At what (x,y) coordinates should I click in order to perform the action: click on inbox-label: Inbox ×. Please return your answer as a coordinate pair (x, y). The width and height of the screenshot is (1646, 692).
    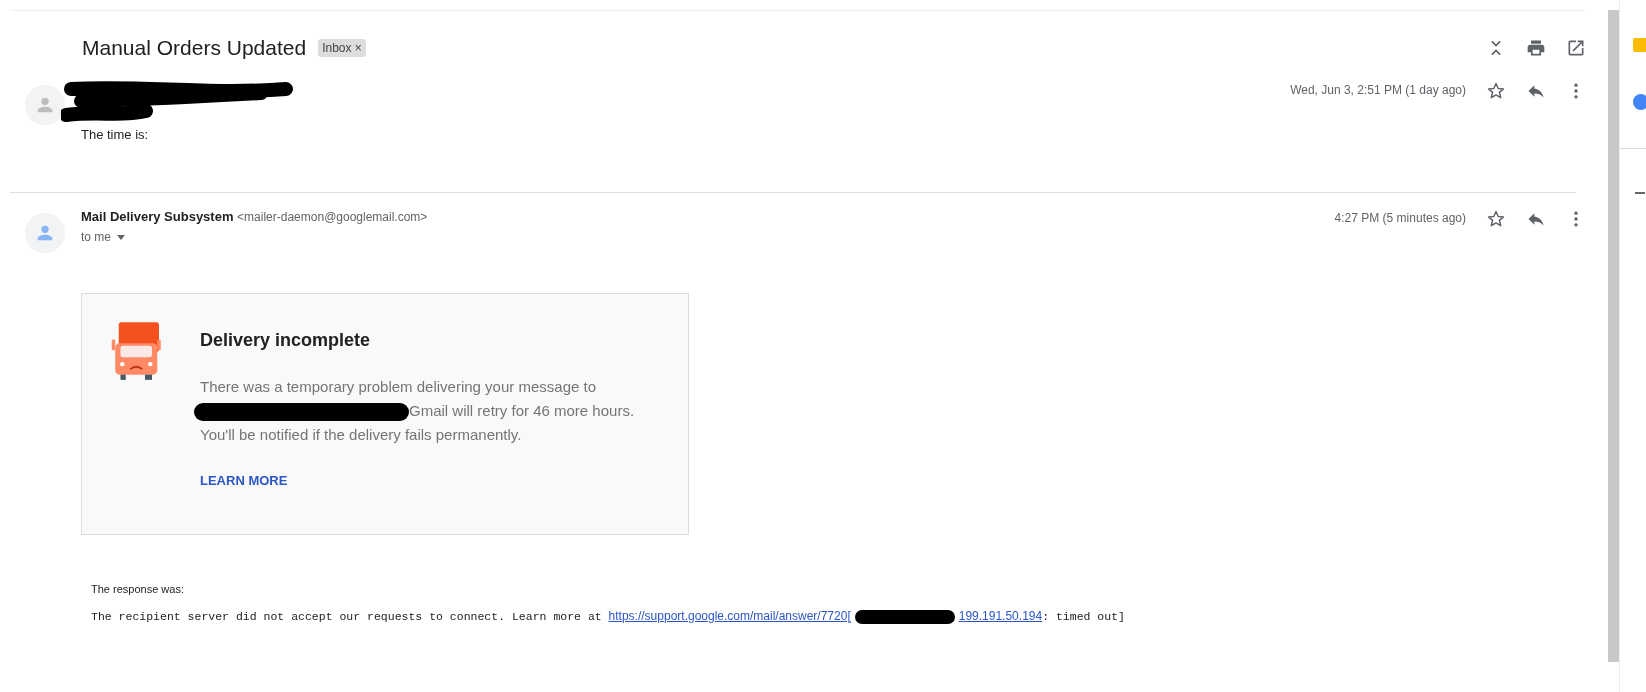
    Looking at the image, I should click on (342, 48).